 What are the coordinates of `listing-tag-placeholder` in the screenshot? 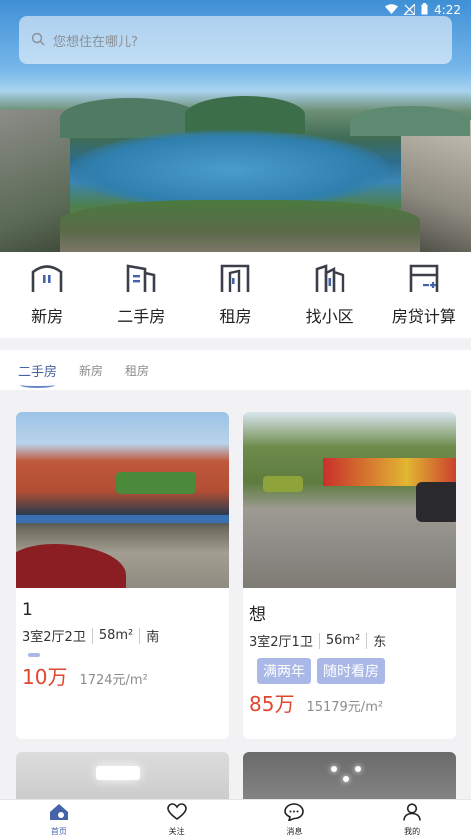 It's located at (34, 655).